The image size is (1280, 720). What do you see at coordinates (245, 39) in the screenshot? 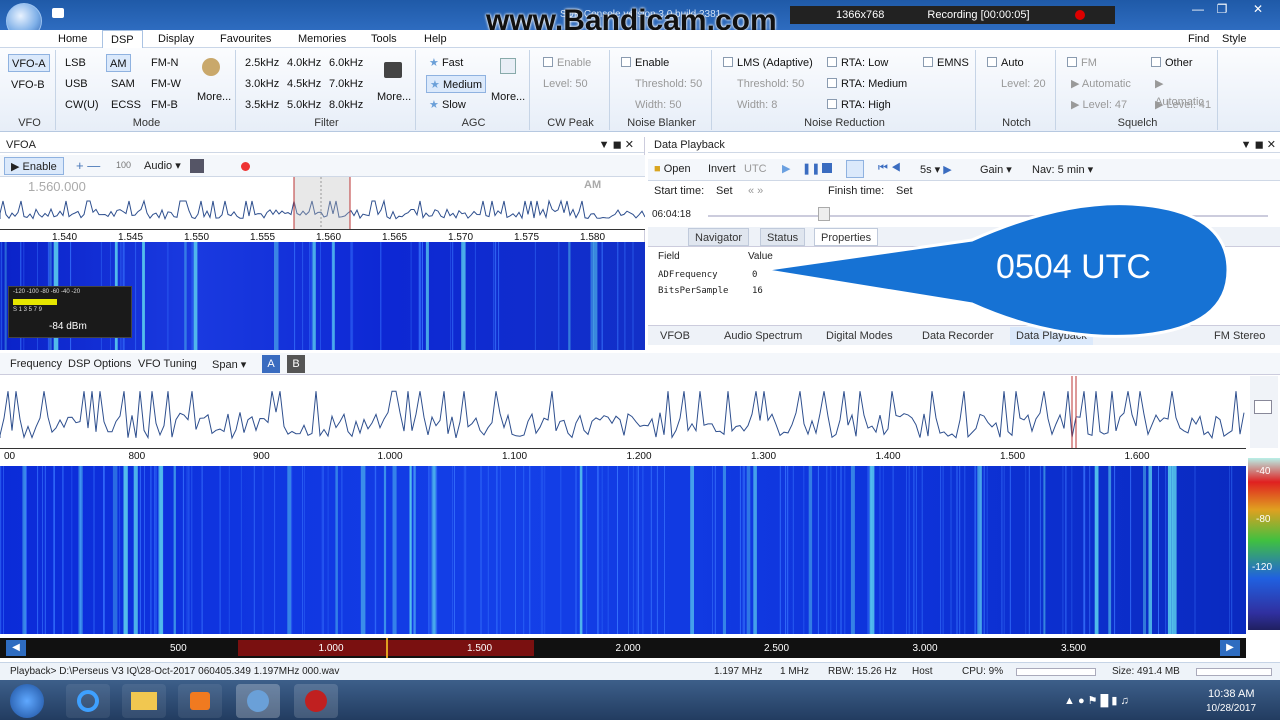
I see `menu-favourites: Favourites` at bounding box center [245, 39].